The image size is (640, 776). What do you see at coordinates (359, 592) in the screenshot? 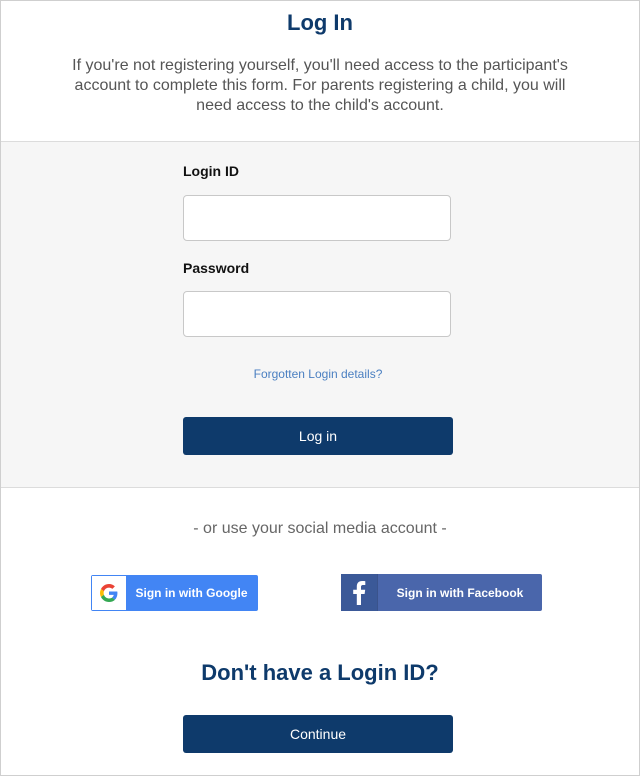
I see `facebook-logo-icon` at bounding box center [359, 592].